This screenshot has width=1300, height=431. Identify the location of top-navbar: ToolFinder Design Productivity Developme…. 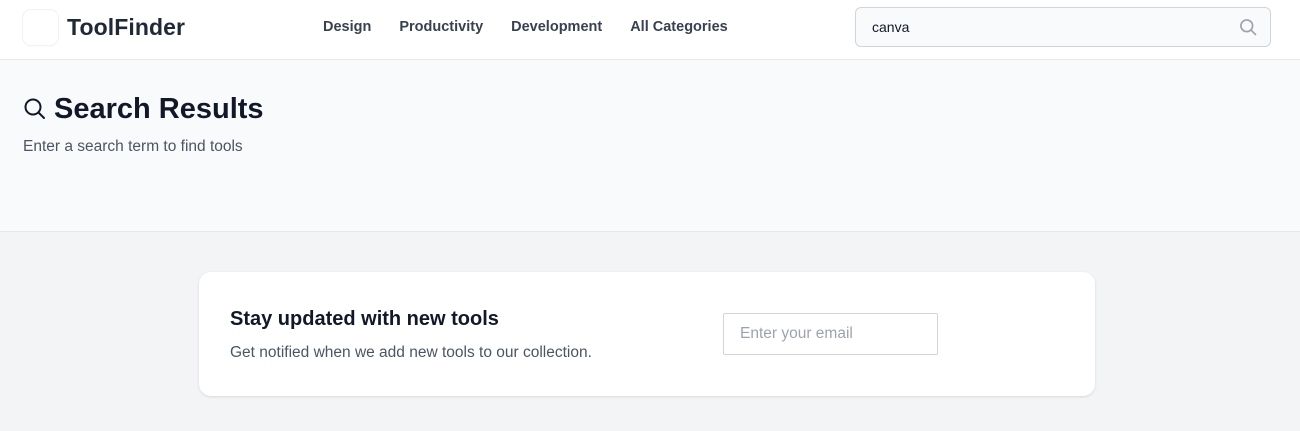
(650, 30).